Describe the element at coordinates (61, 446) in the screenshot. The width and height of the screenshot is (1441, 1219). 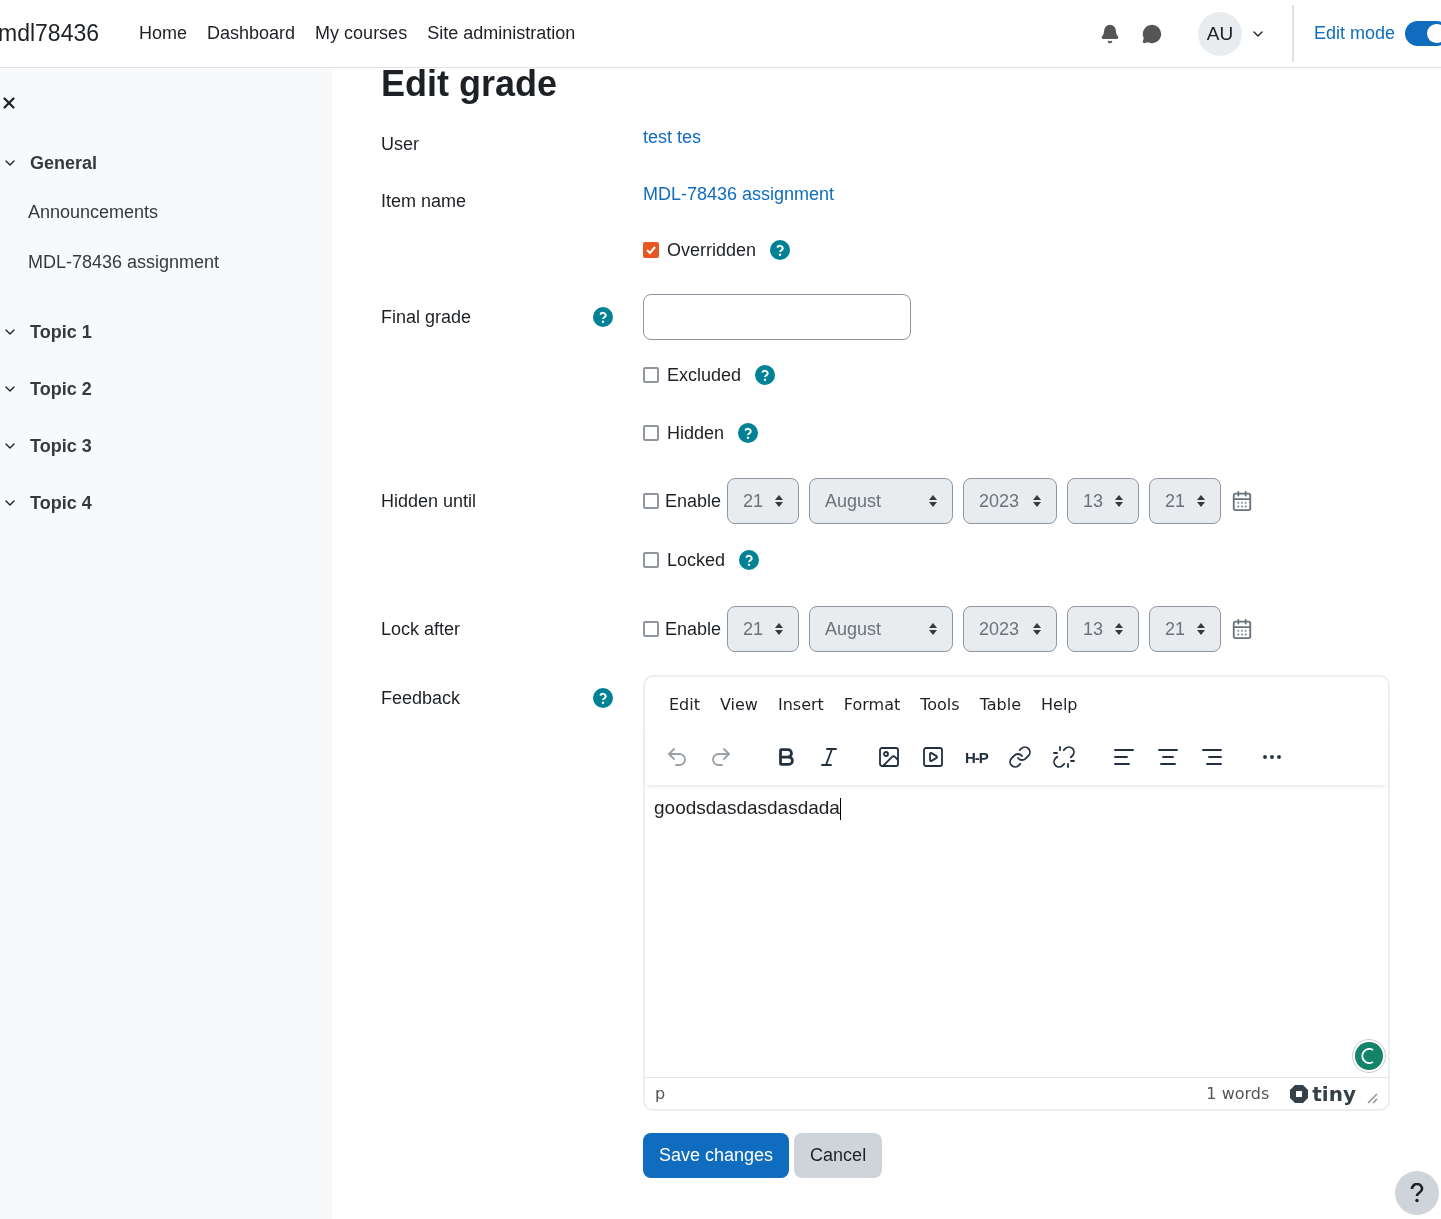
I see `section-title: Topic 3` at that location.